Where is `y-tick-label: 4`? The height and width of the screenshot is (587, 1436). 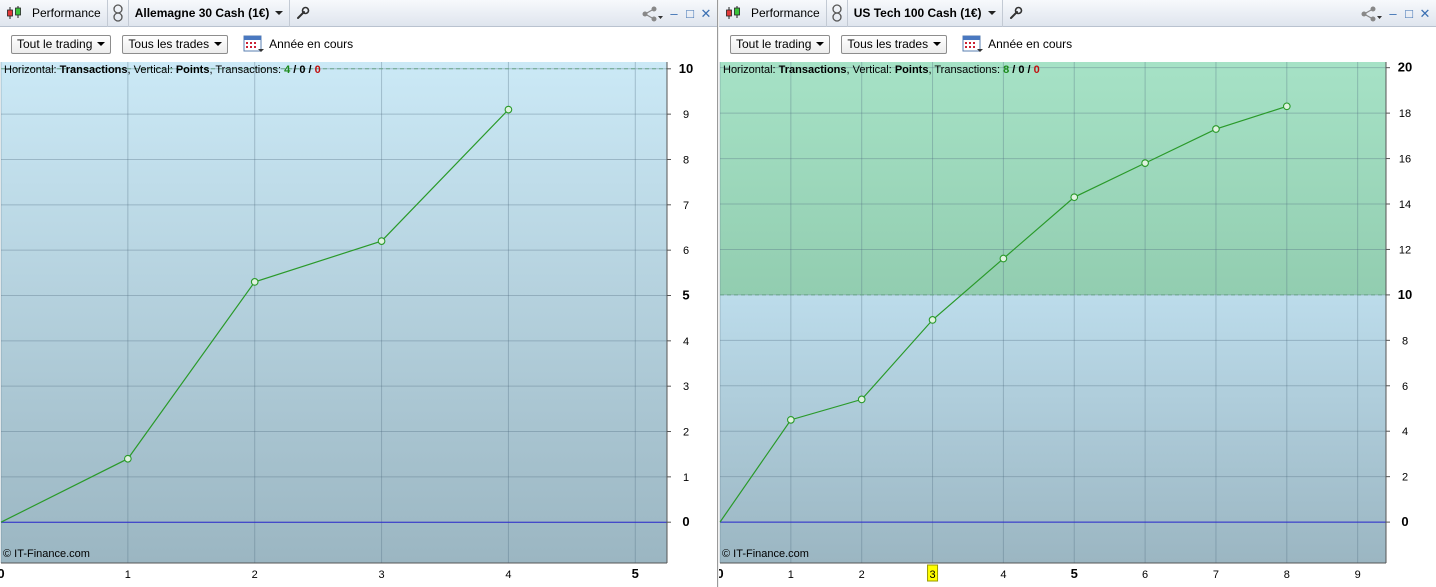 y-tick-label: 4 is located at coordinates (686, 342).